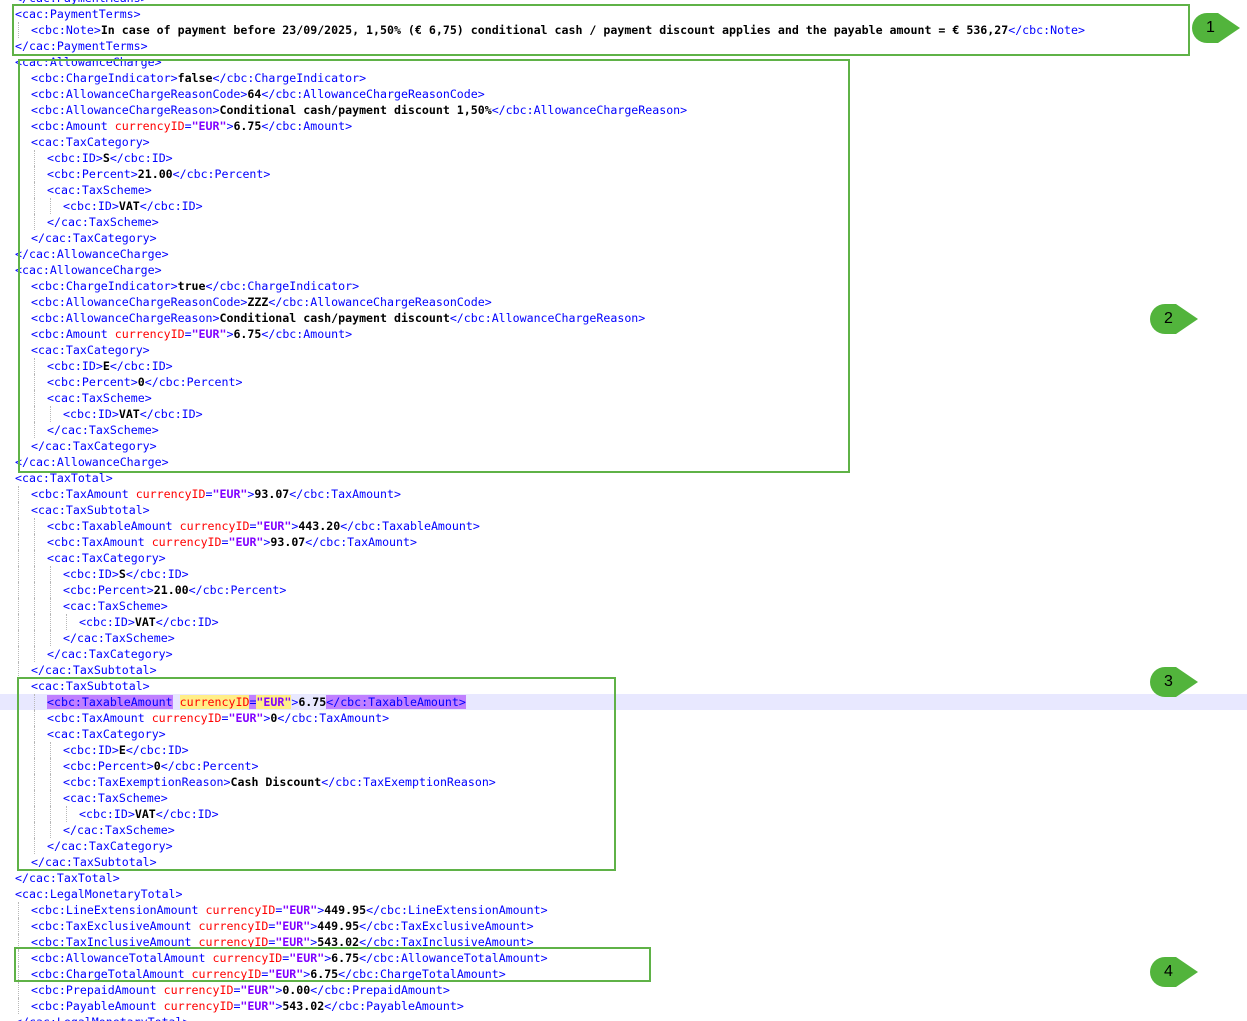 This screenshot has height=1021, width=1247. I want to click on xml-tag-token: <cbc:TaxableAmount, so click(113, 526).